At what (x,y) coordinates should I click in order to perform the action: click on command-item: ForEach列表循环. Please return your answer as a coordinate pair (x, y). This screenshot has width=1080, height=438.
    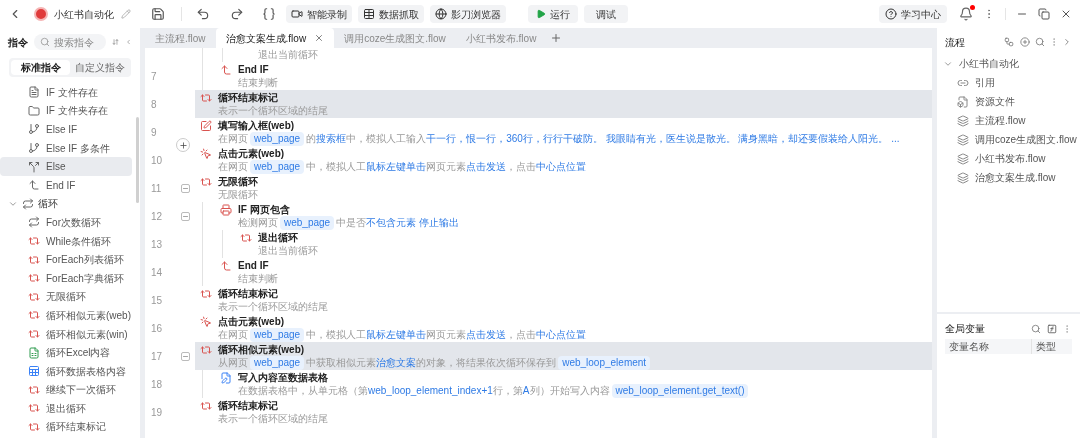
    Looking at the image, I should click on (66, 259).